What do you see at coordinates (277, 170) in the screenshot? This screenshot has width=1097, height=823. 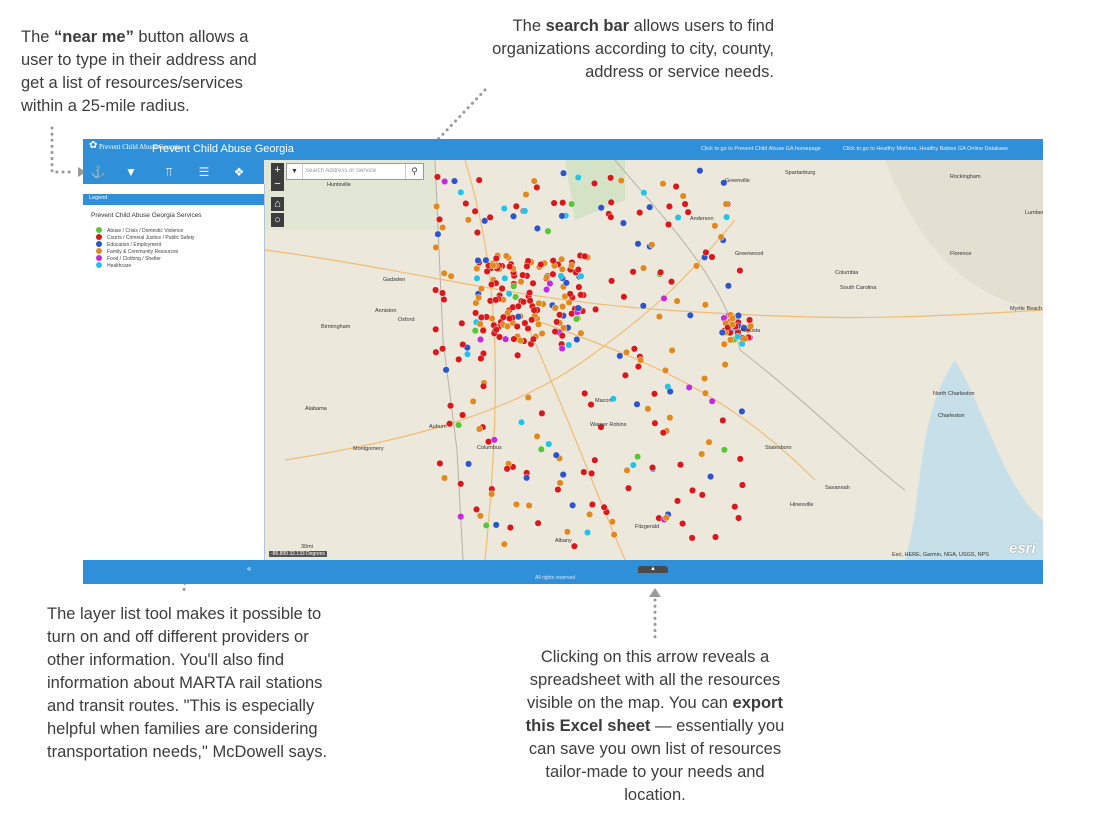 I see `zoom-in-button: +` at bounding box center [277, 170].